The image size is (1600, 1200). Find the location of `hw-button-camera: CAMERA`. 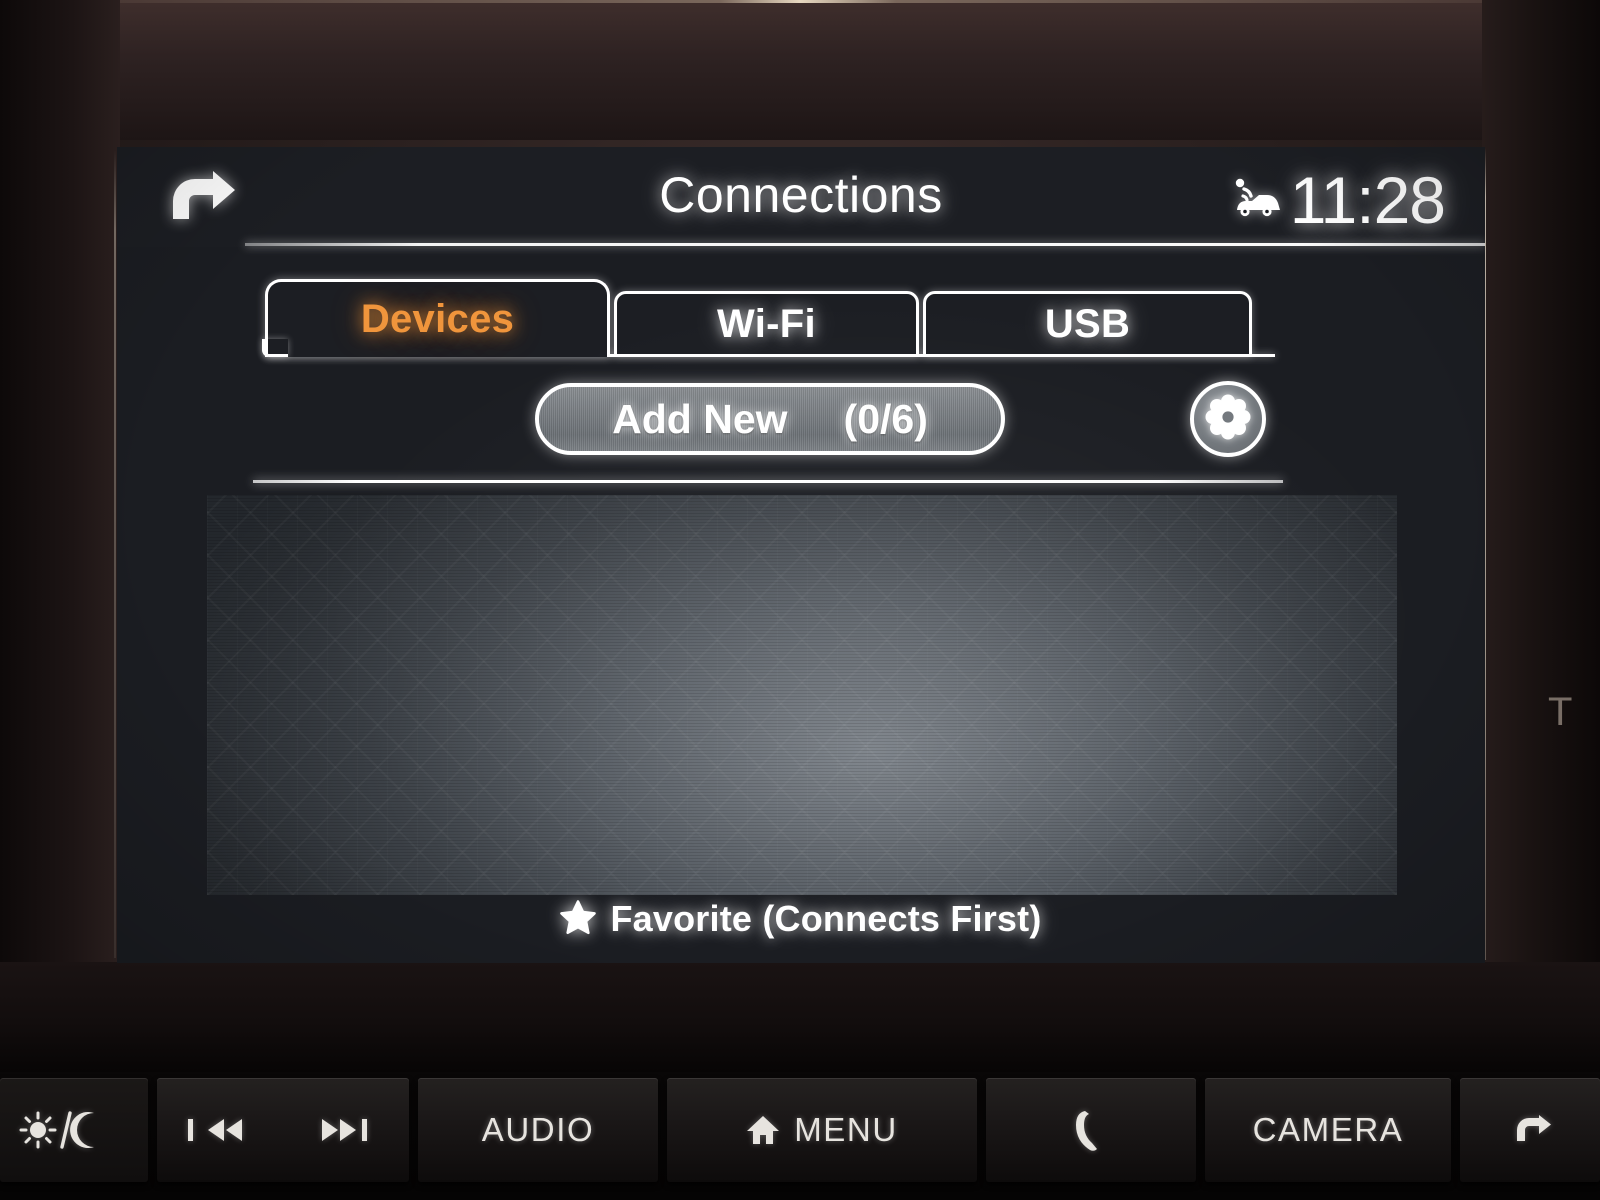

hw-button-camera: CAMERA is located at coordinates (1328, 1130).